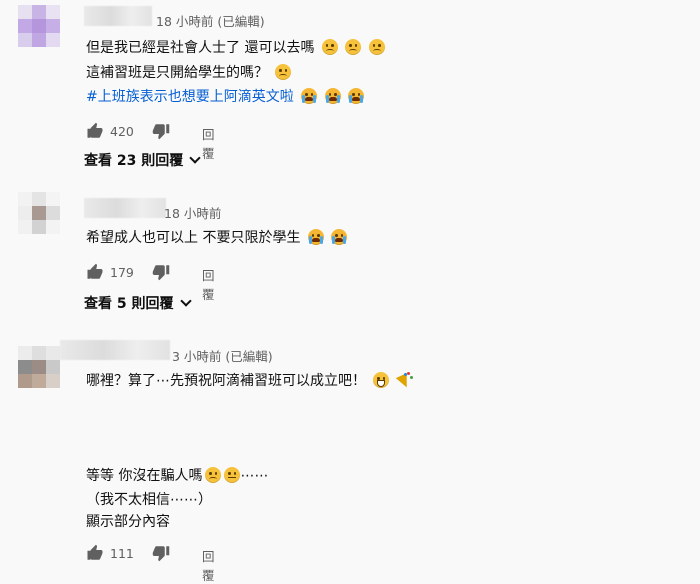  Describe the element at coordinates (129, 304) in the screenshot. I see `view-replies-label: 查看 5 則回覆` at that location.